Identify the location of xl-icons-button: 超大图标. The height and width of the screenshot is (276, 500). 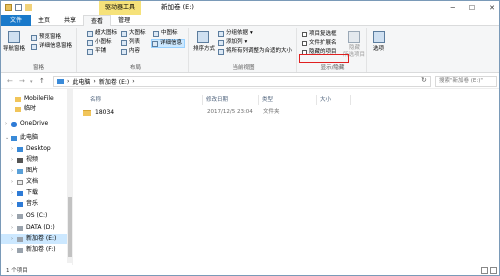
(102, 33).